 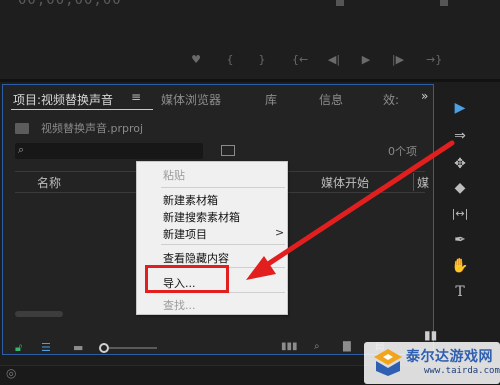 What do you see at coordinates (460, 164) in the screenshot?
I see `ripple-edit-tool-icon: ✥` at bounding box center [460, 164].